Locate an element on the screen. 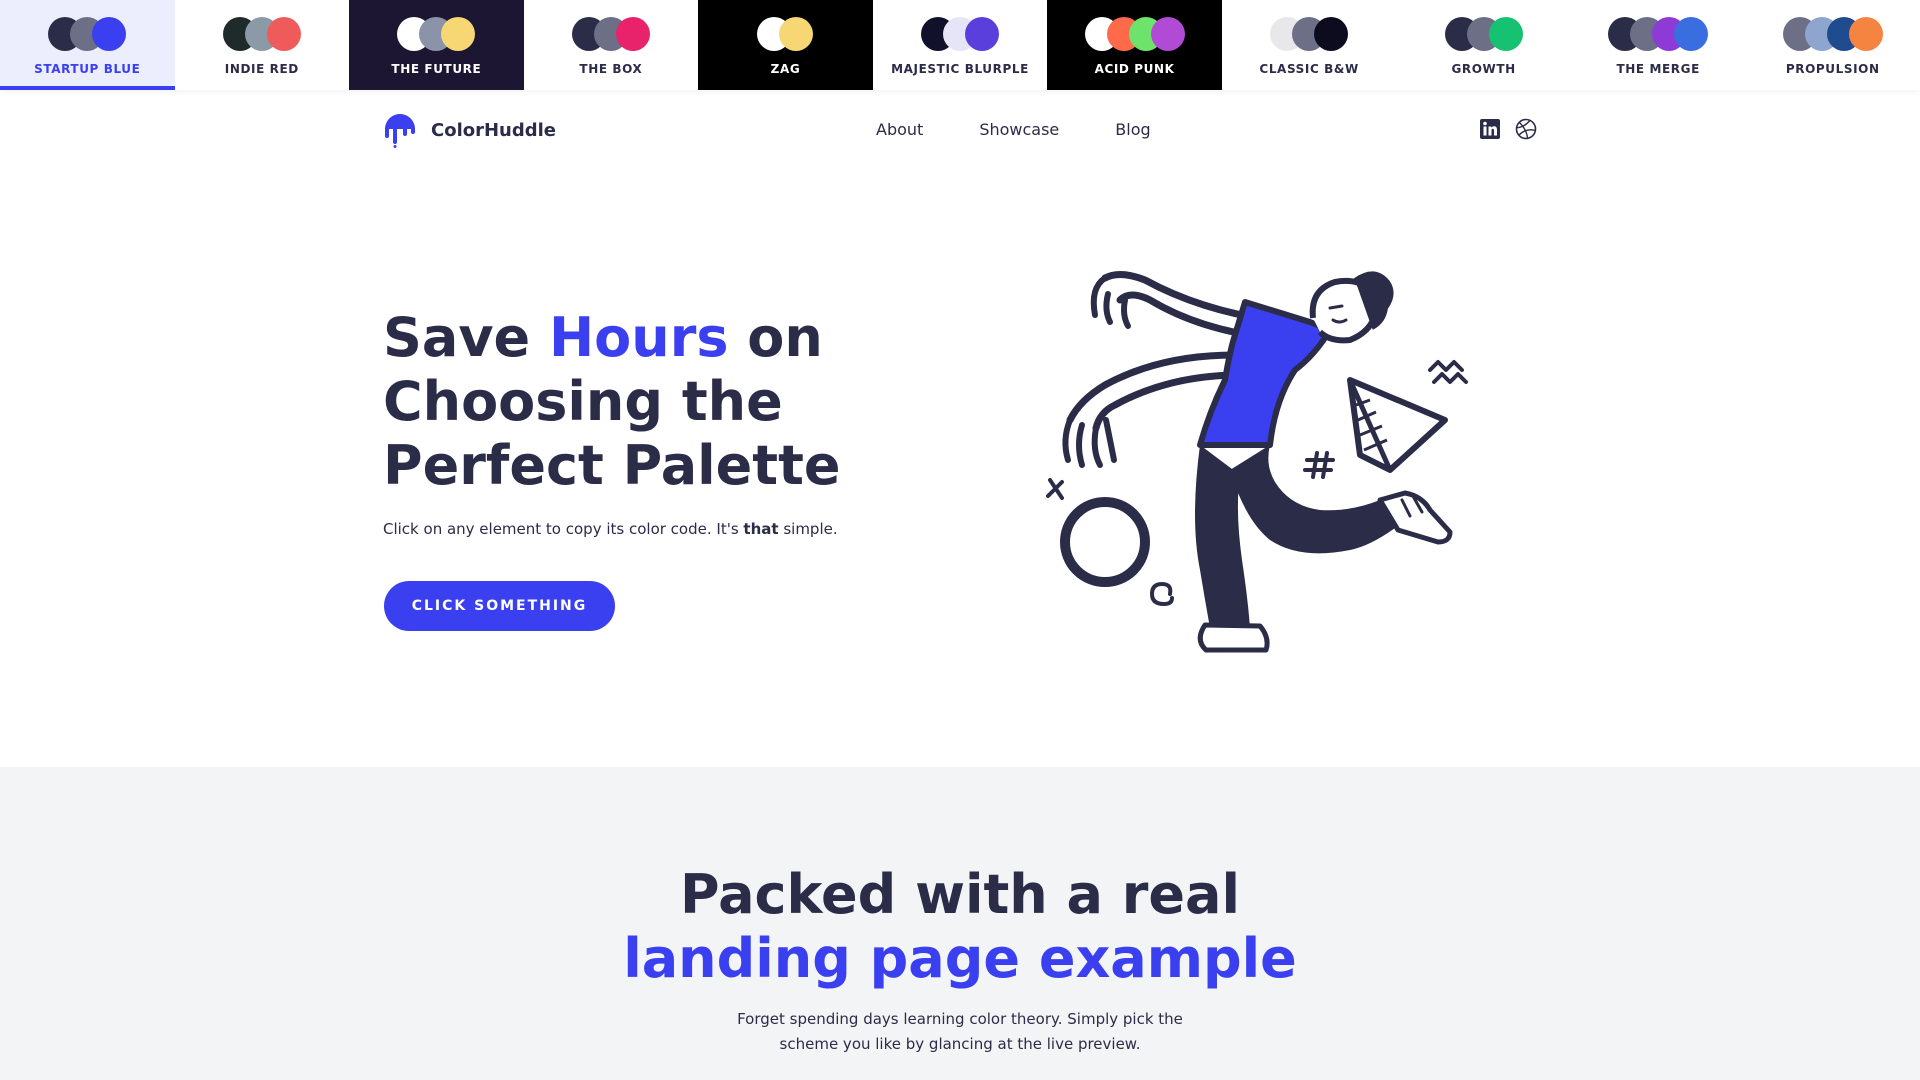  palette-the-box: THE BOX is located at coordinates (611, 45).